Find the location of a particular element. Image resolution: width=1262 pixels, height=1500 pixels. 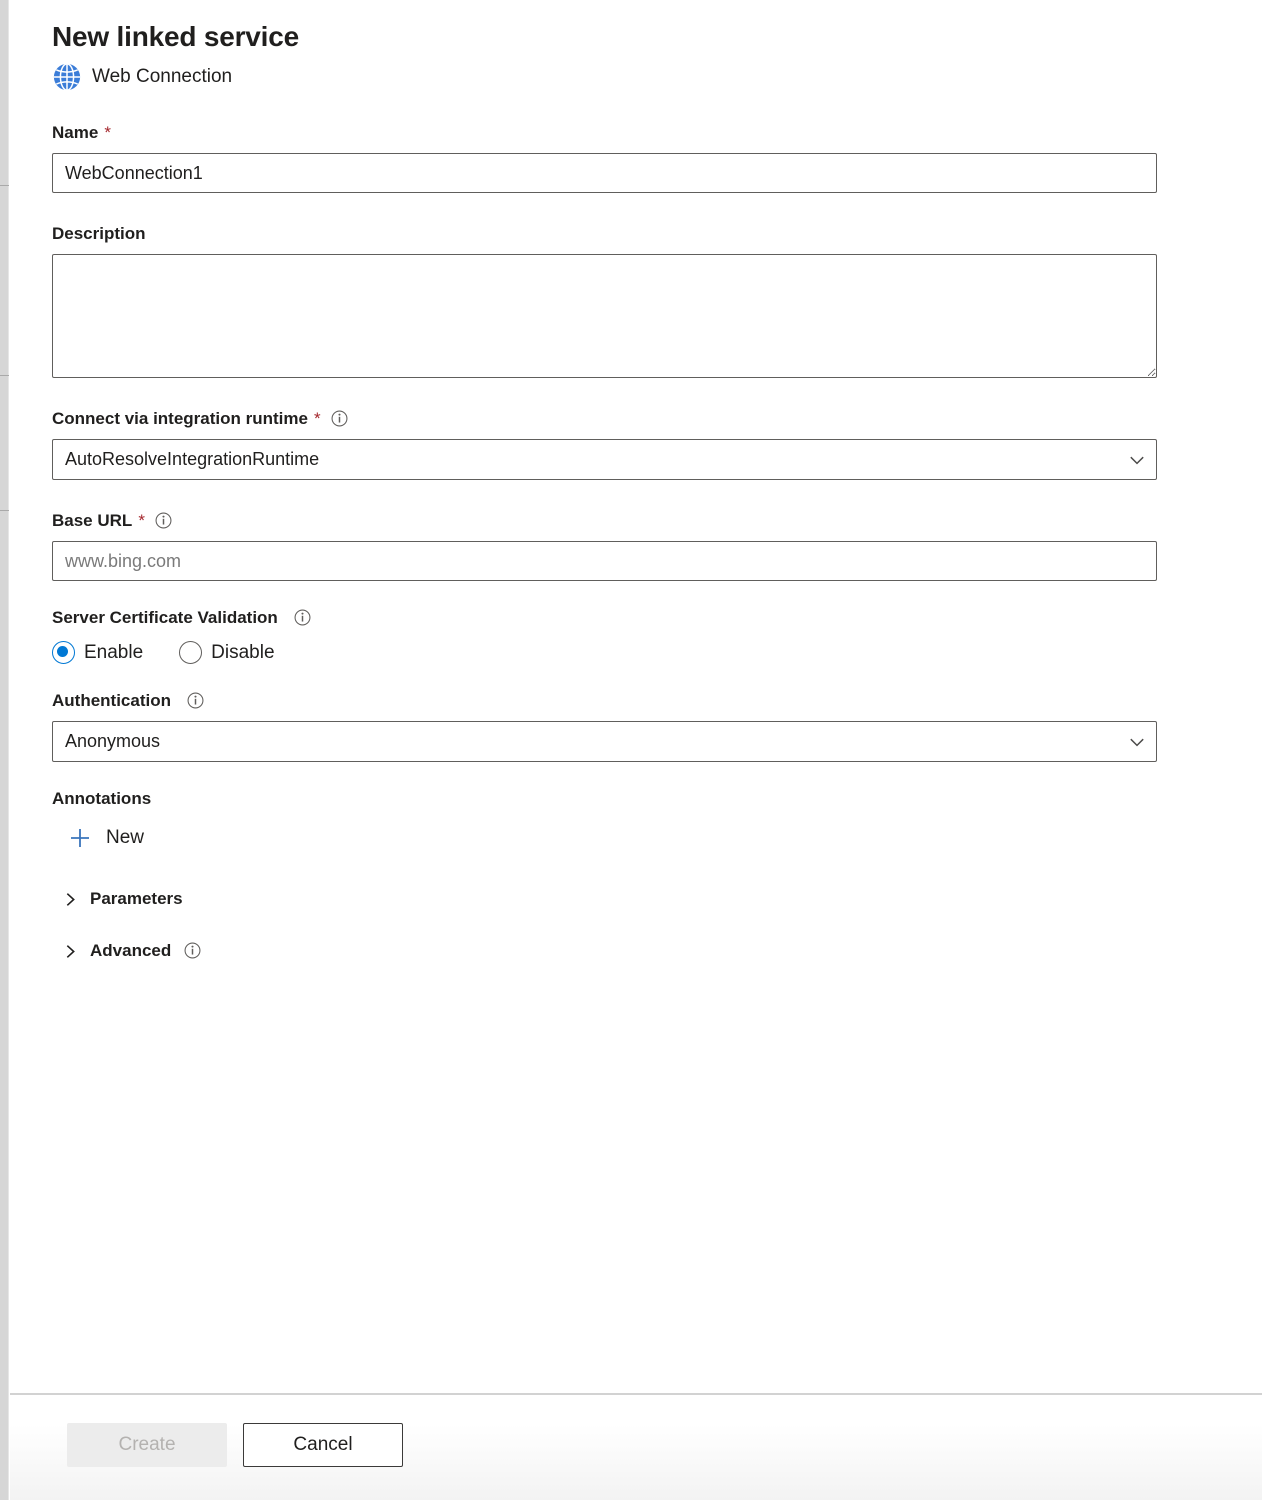

radio-mark-disable is located at coordinates (191, 652).